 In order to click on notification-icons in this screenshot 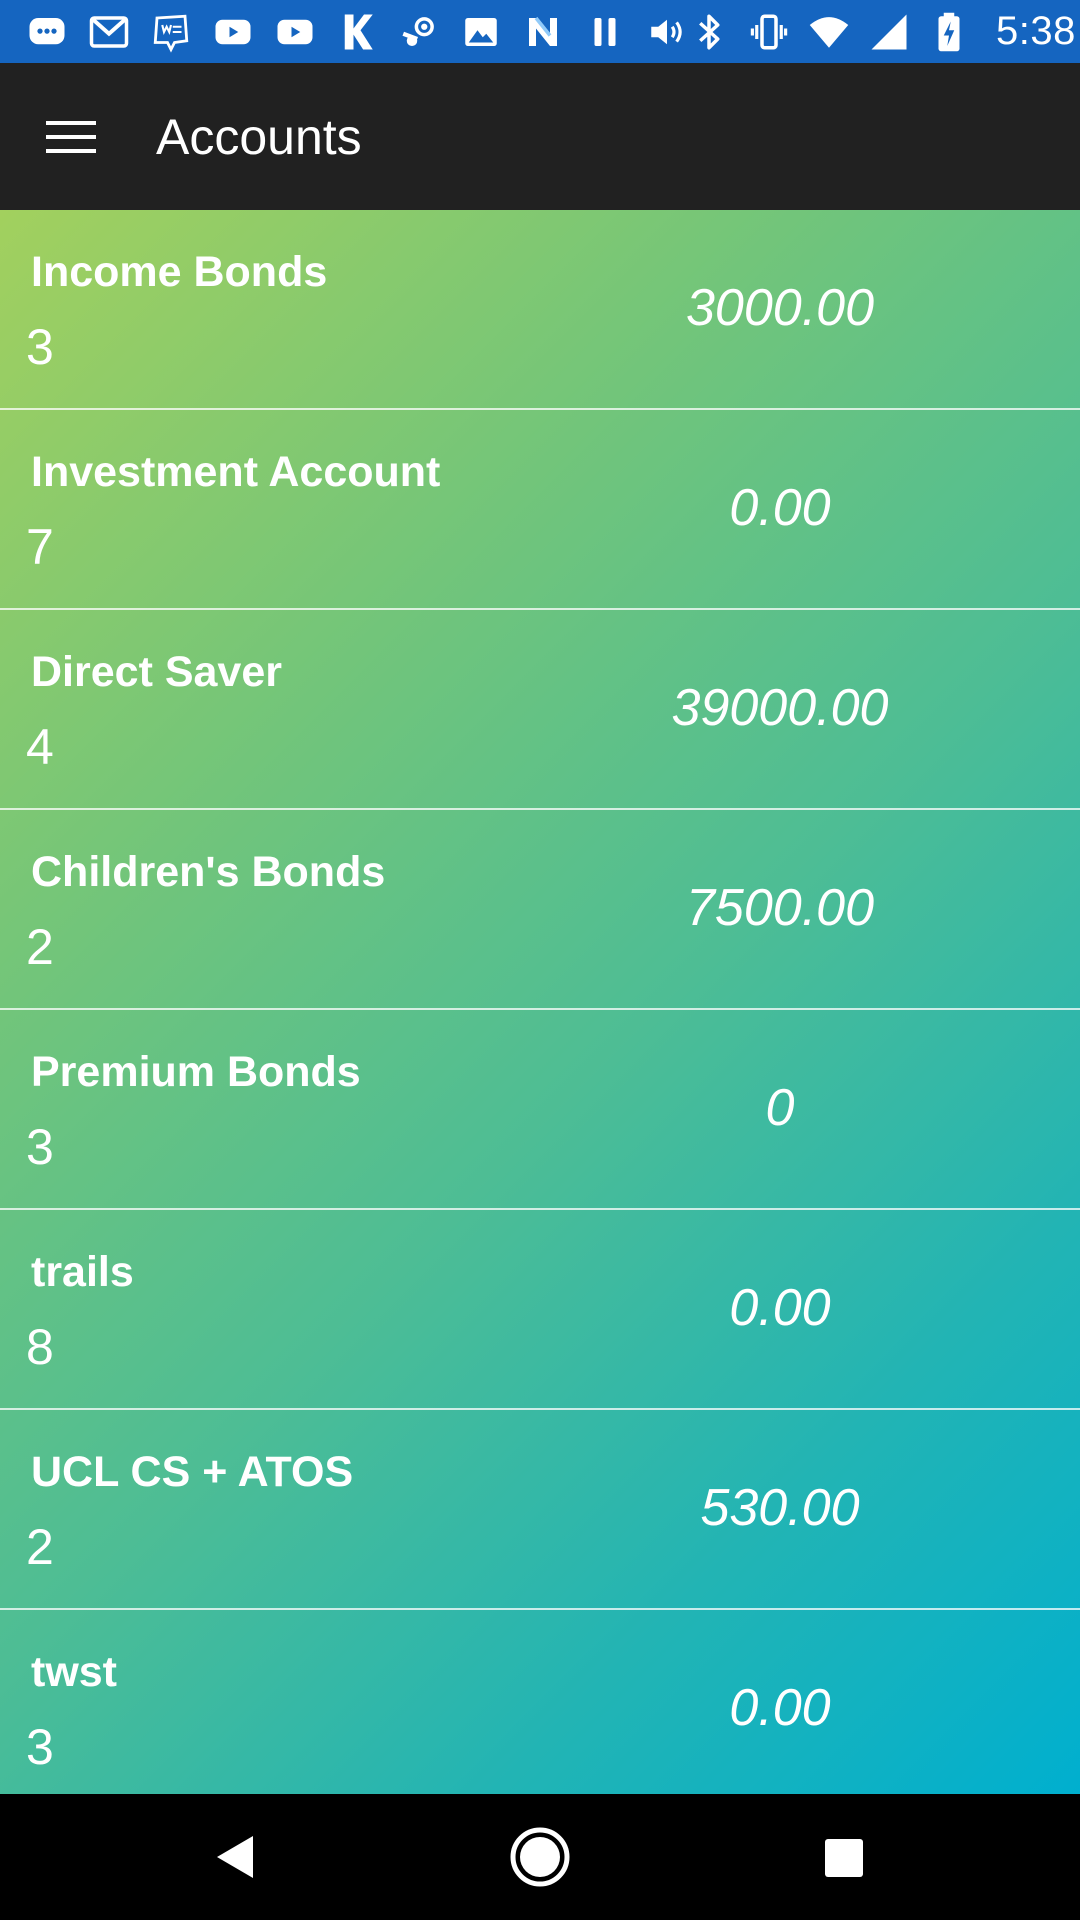, I will do `click(357, 32)`.